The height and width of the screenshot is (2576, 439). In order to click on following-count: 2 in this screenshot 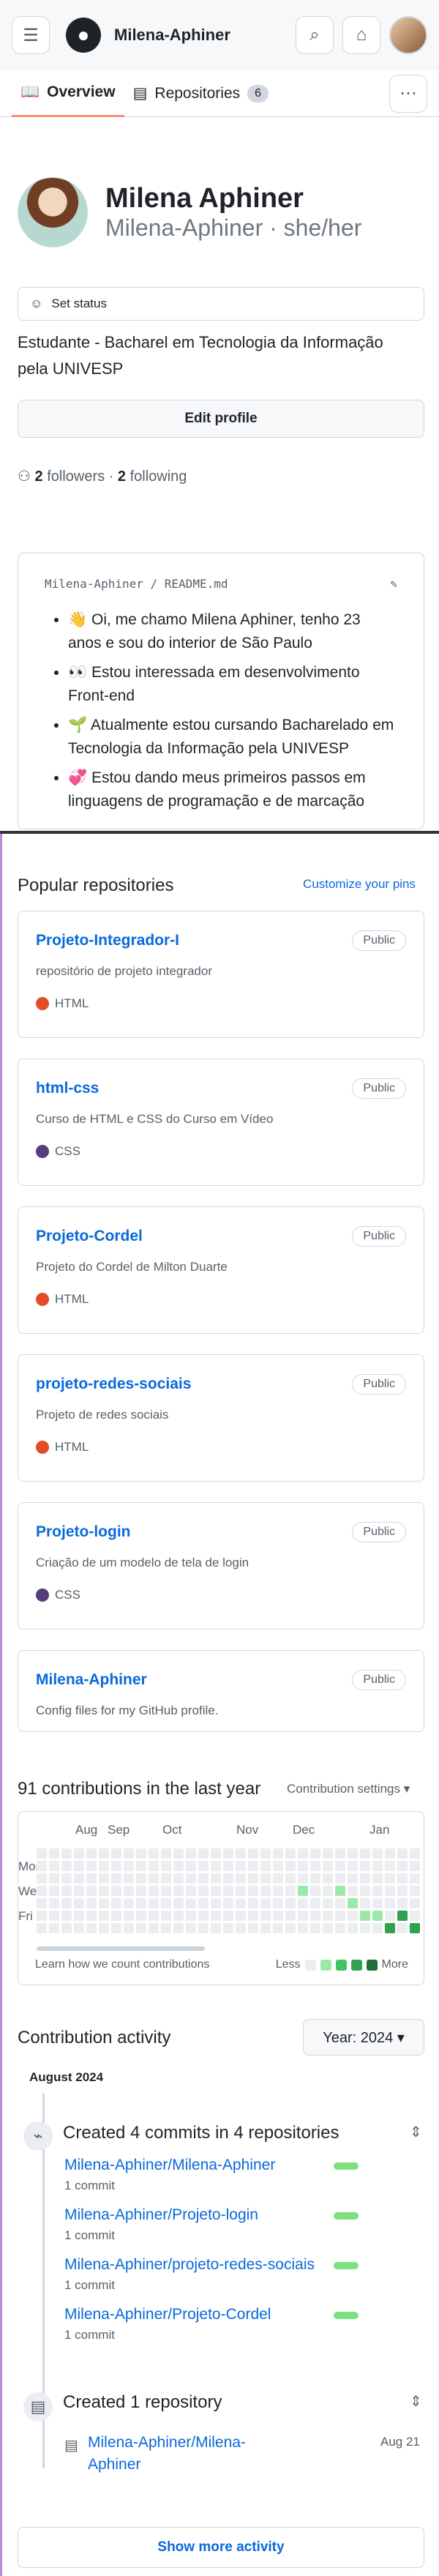, I will do `click(122, 476)`.